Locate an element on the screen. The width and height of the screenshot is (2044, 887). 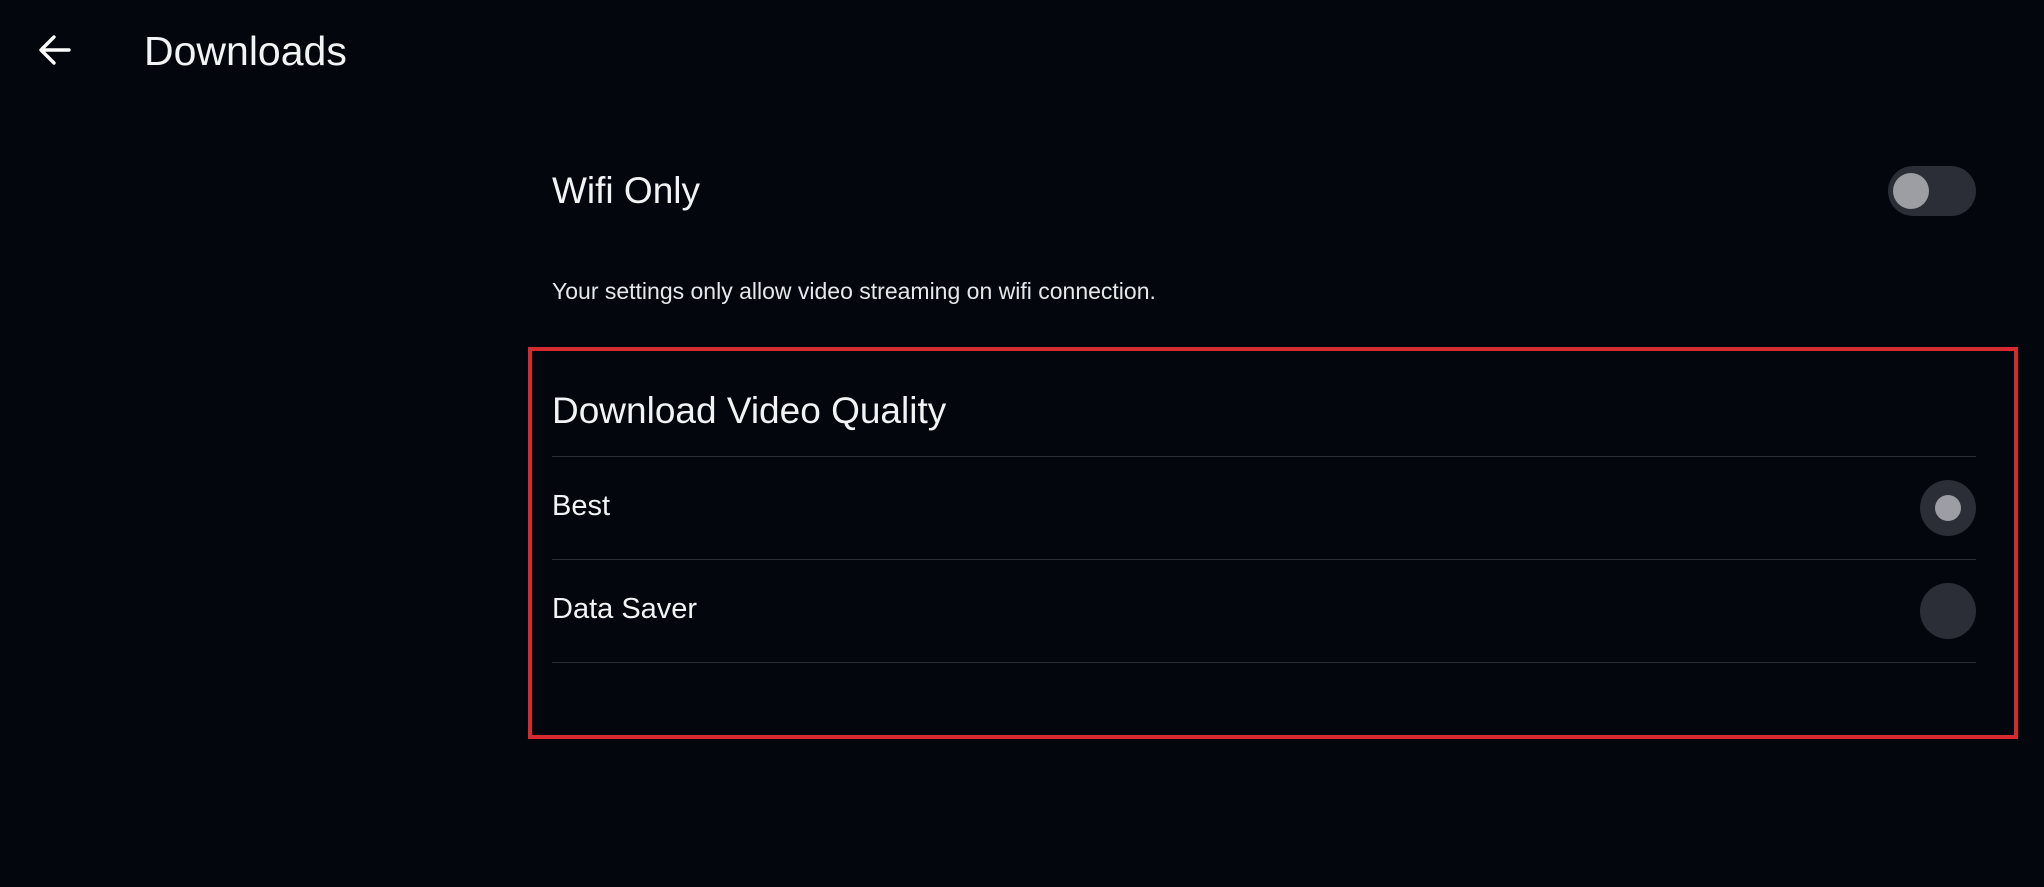
toggle-knob is located at coordinates (1911, 191).